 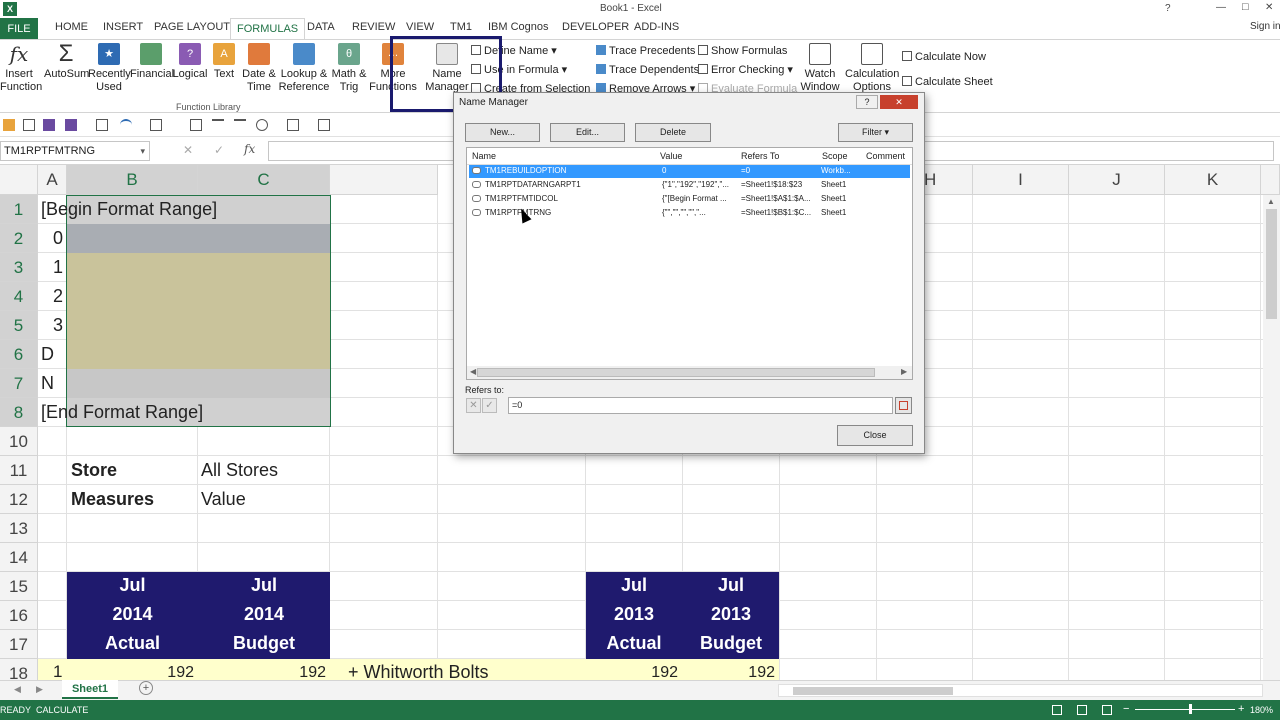 What do you see at coordinates (873, 691) in the screenshot?
I see `hscroll-thumb` at bounding box center [873, 691].